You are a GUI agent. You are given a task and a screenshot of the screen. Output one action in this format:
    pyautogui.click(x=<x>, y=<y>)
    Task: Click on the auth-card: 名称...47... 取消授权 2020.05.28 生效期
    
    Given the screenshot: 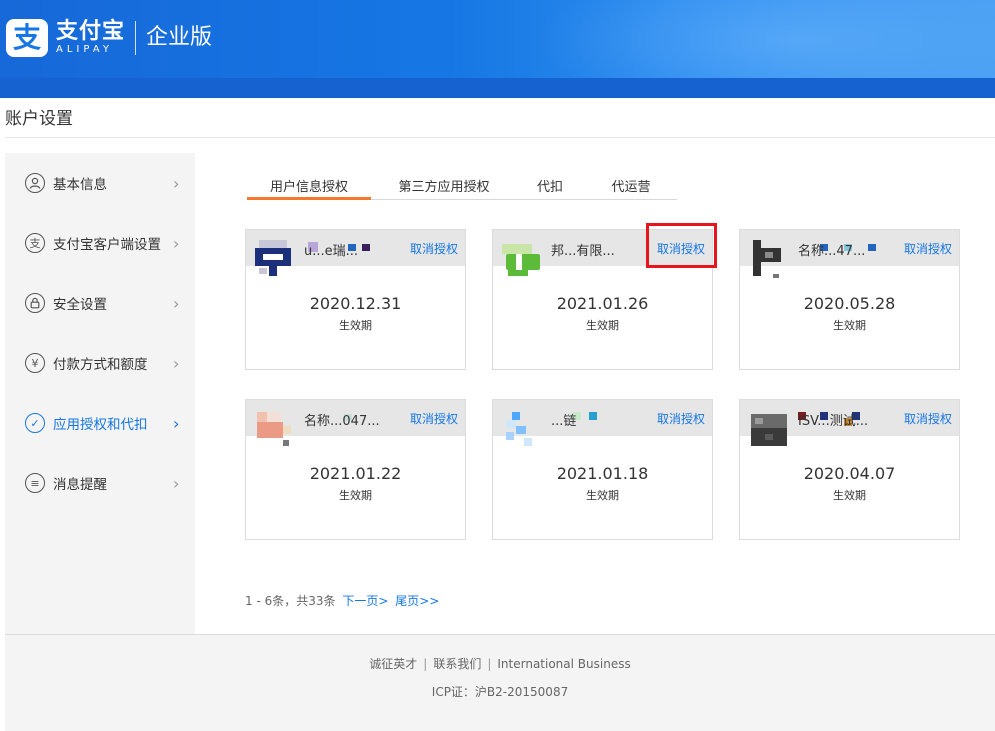 What is the action you would take?
    pyautogui.click(x=849, y=299)
    